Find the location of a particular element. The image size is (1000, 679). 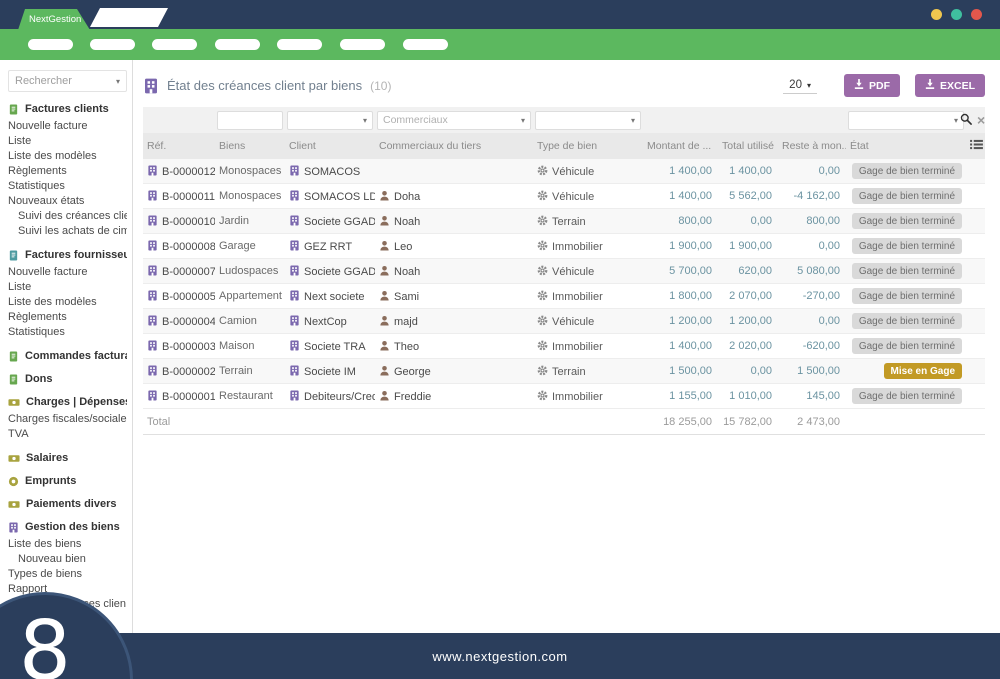

cell-commercial: Noah is located at coordinates (454, 221).